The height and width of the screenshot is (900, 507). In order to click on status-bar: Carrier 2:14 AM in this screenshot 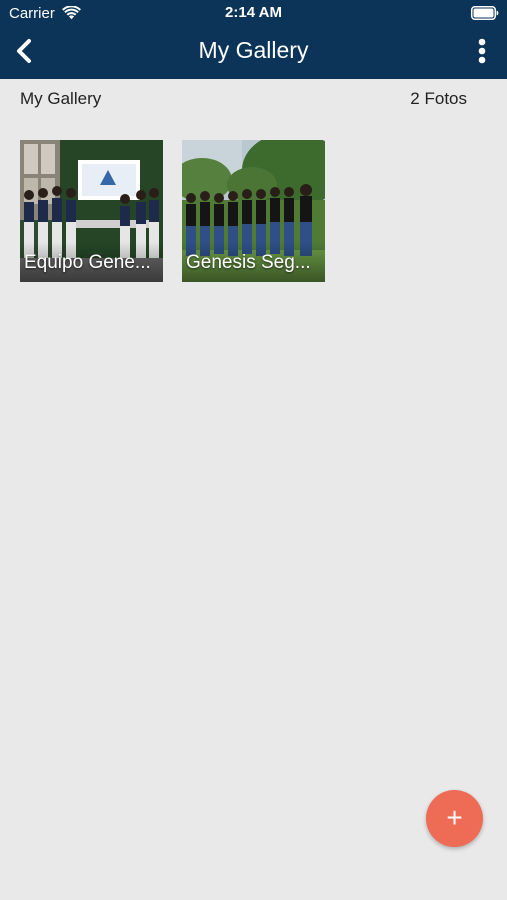, I will do `click(253, 14)`.